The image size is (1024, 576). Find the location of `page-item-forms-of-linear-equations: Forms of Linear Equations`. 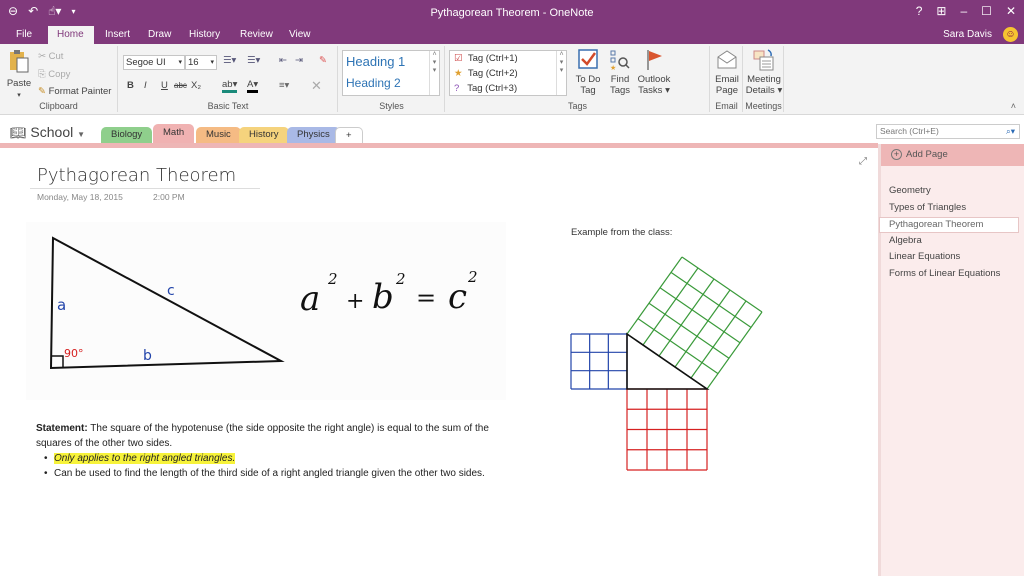

page-item-forms-of-linear-equations: Forms of Linear Equations is located at coordinates (944, 273).